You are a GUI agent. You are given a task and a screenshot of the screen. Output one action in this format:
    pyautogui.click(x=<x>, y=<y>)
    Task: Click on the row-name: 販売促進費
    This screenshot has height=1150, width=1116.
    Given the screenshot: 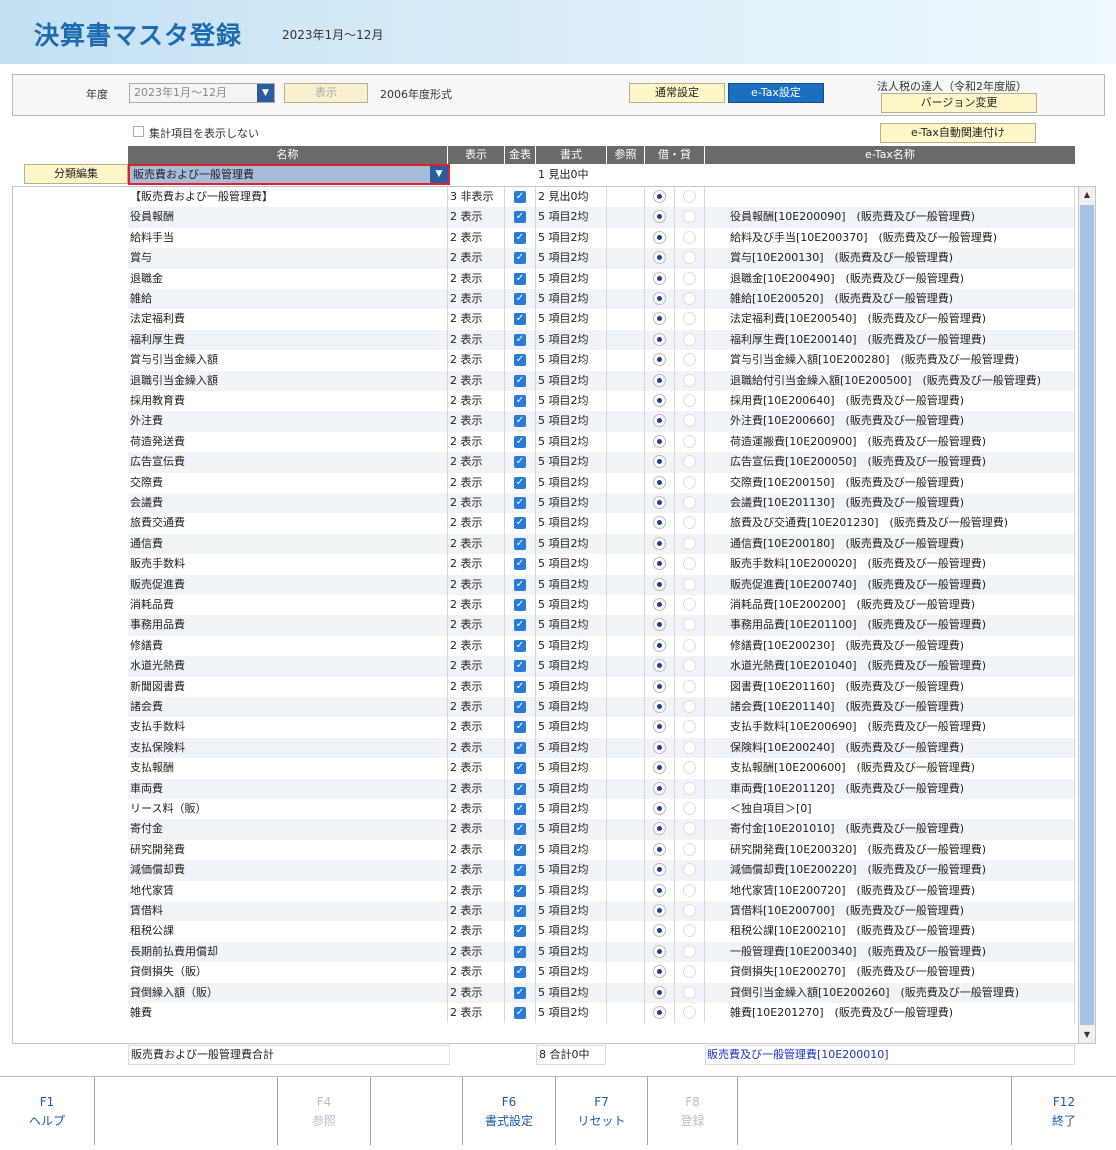 What is the action you would take?
    pyautogui.click(x=288, y=584)
    